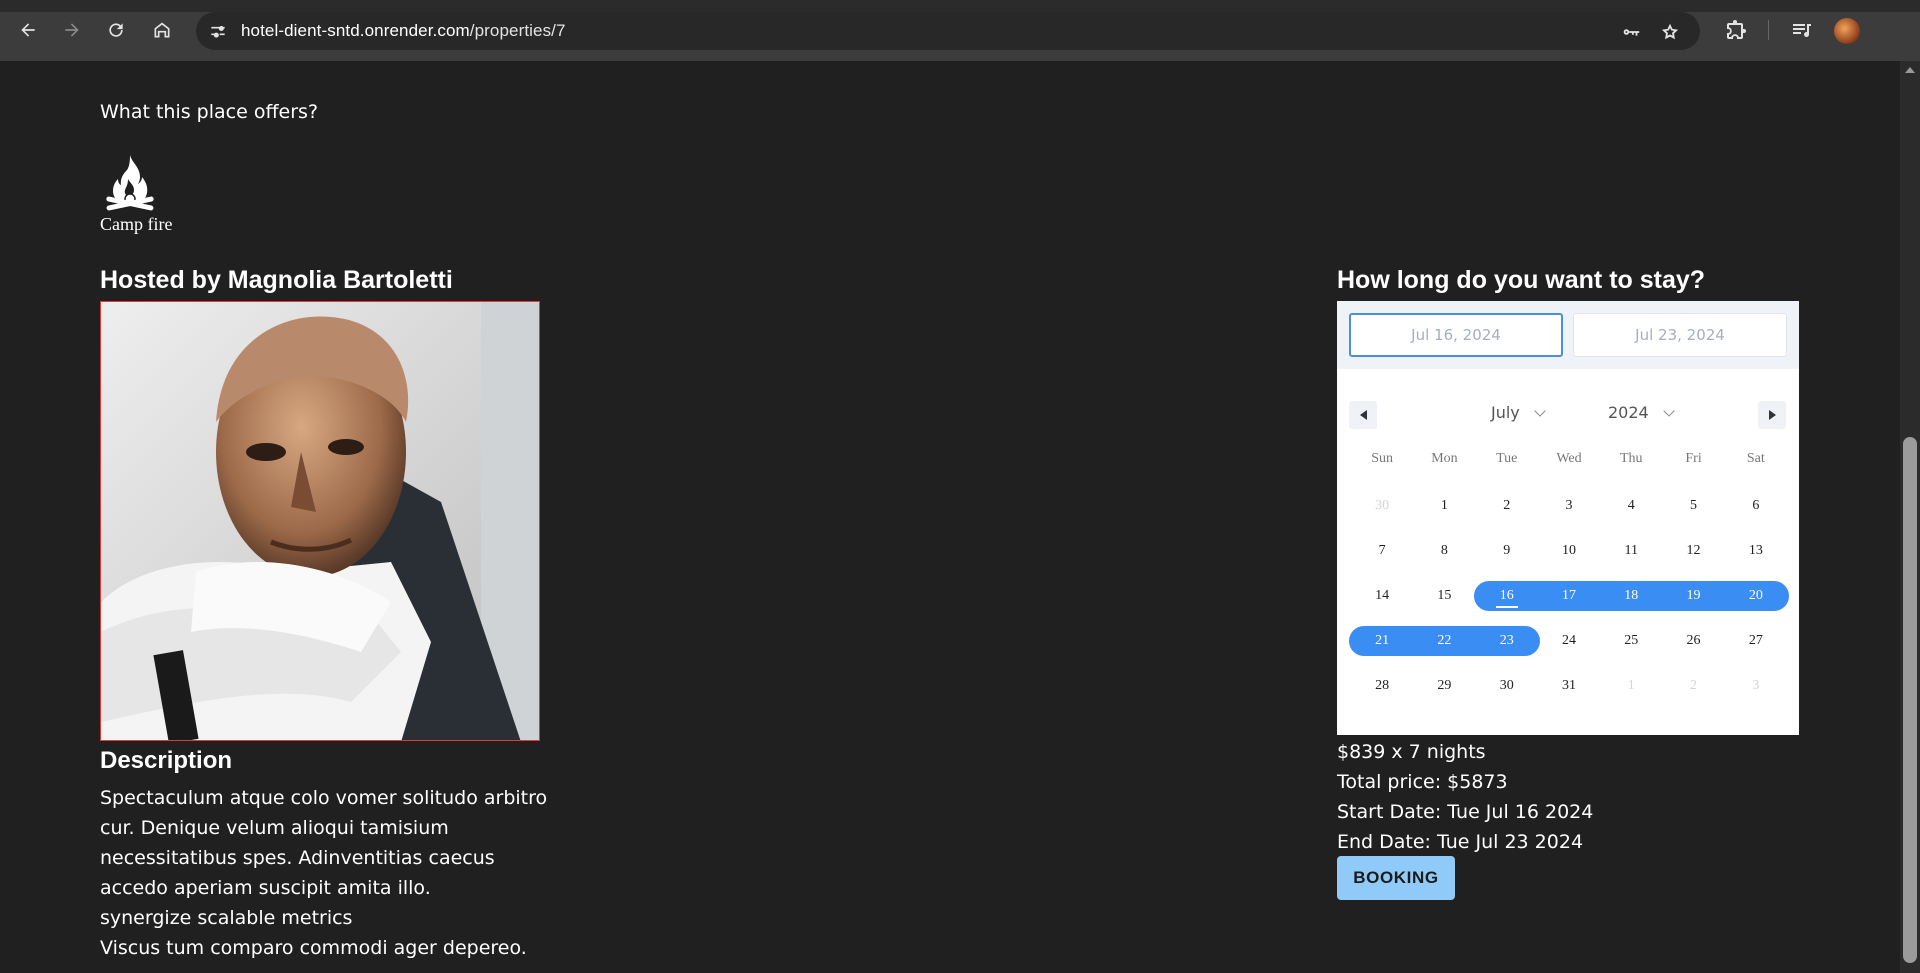 This screenshot has width=1920, height=973. I want to click on calendar-day: 12, so click(1693, 551).